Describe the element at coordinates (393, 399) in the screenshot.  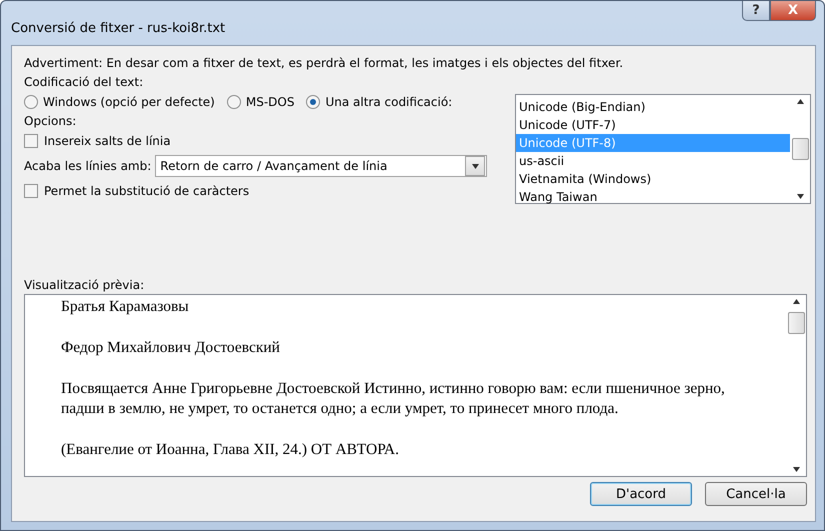
I see `preview-paragraph: Посвящается Анне Григорьевне Достоевской Истинно, истинно говорю вам: если пшеничное зерно, падши в землю, не умрет, то останется одно; а если умрет, то принесет много плода.` at that location.